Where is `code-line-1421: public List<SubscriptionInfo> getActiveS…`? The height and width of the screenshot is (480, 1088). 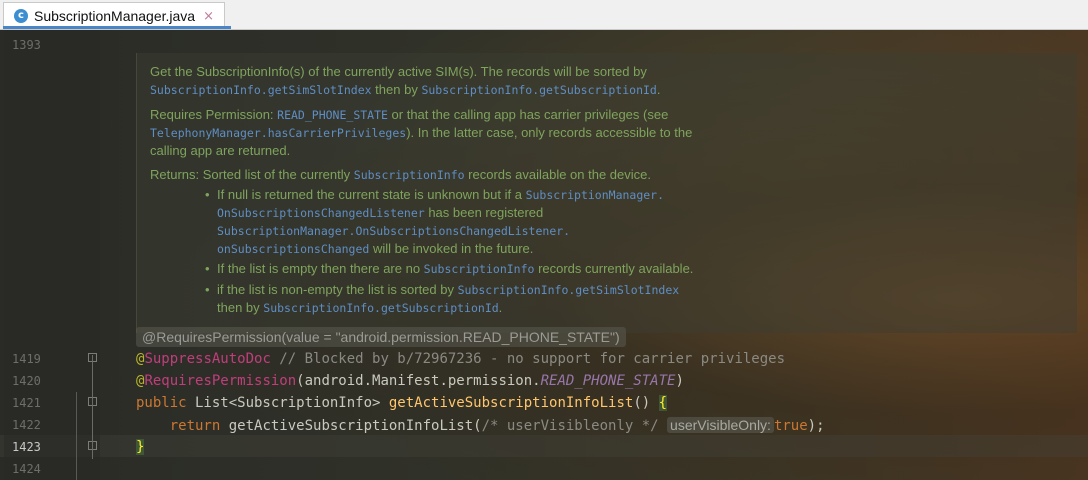
code-line-1421: public List<SubscriptionInfo> getActiveS… is located at coordinates (402, 403).